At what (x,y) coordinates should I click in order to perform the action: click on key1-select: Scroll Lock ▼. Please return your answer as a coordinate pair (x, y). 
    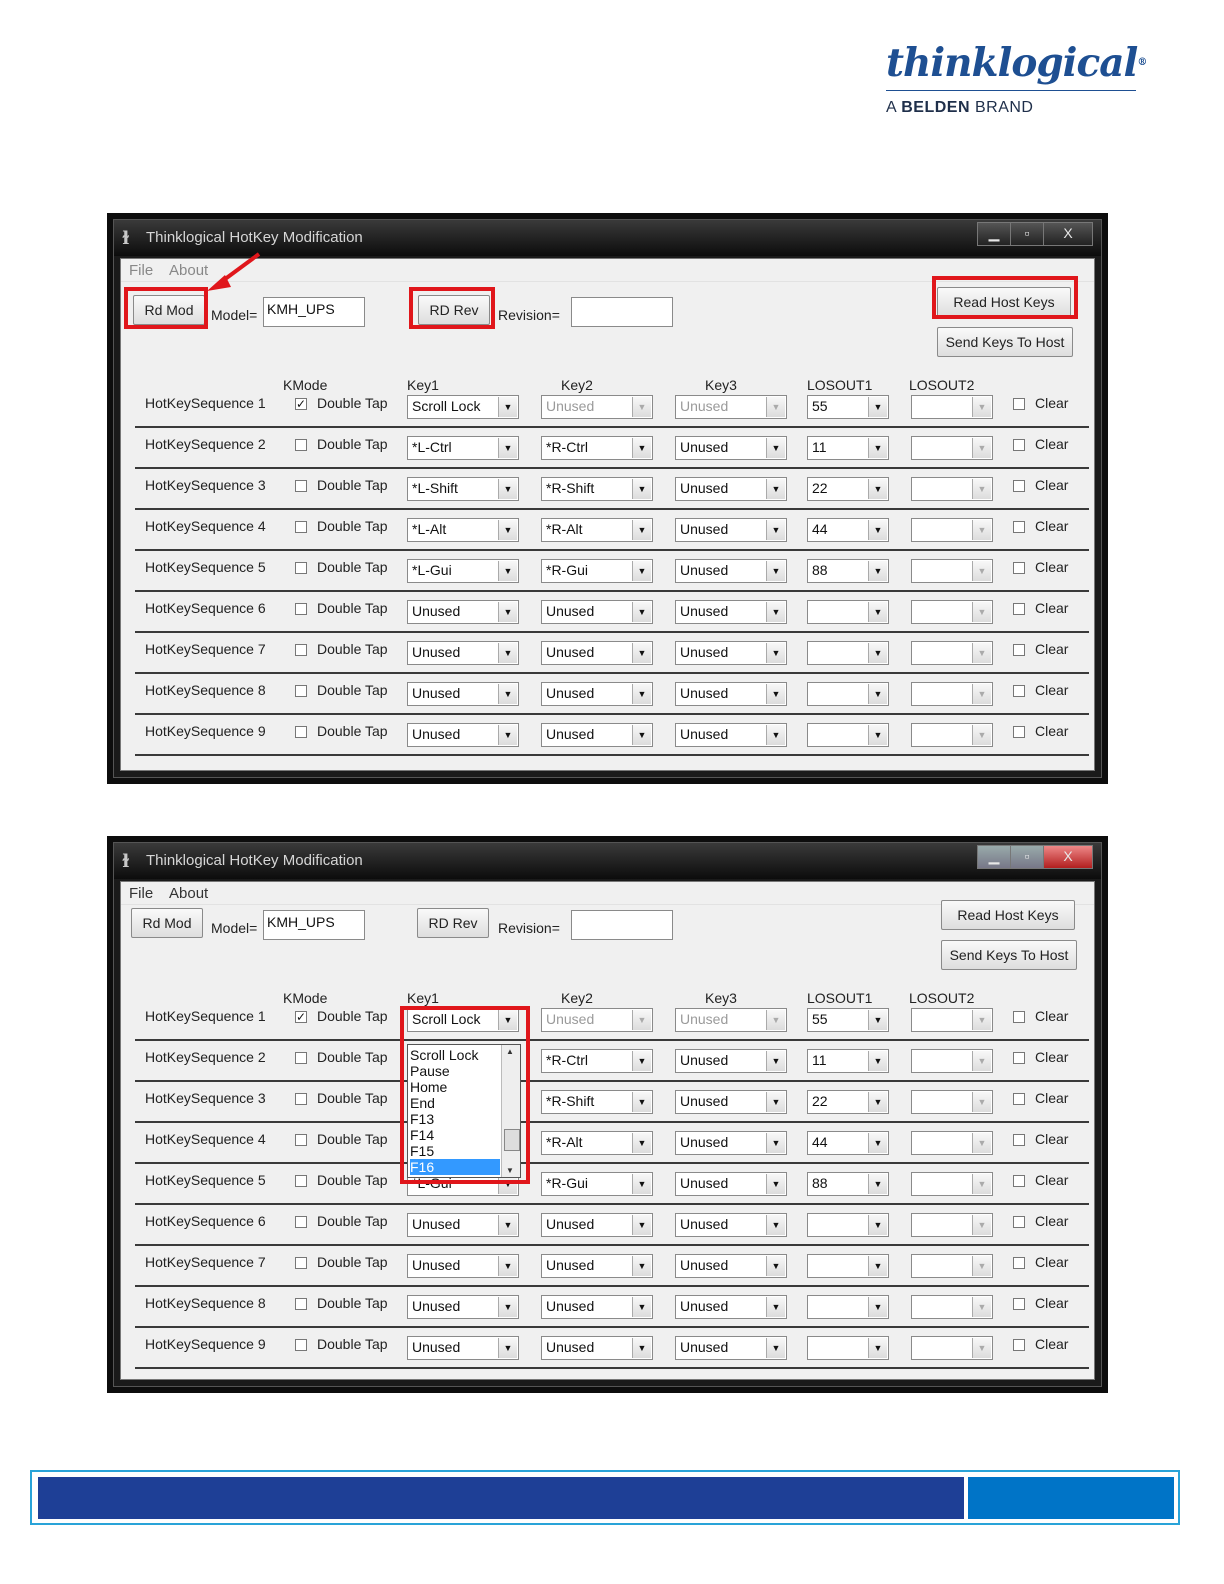
    Looking at the image, I should click on (463, 407).